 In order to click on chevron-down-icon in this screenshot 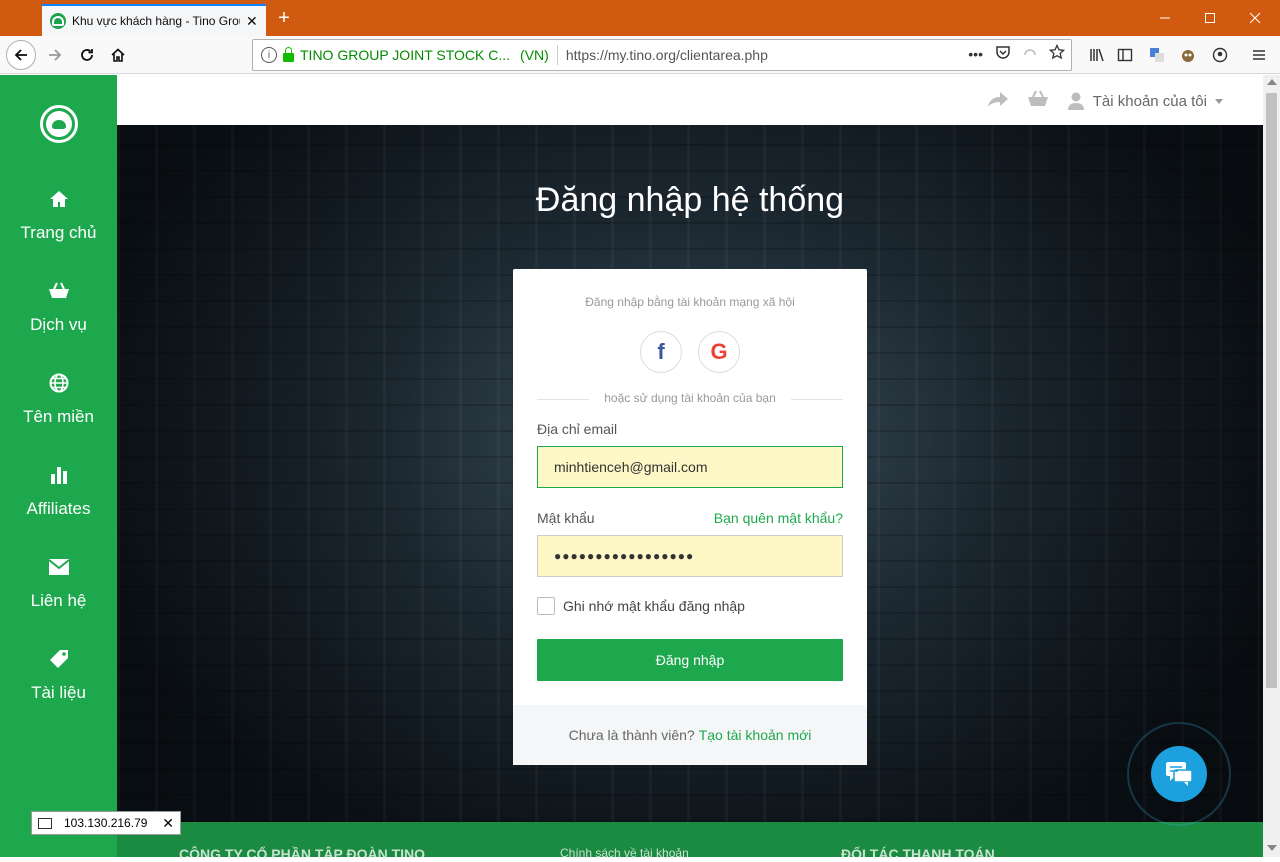, I will do `click(1219, 101)`.